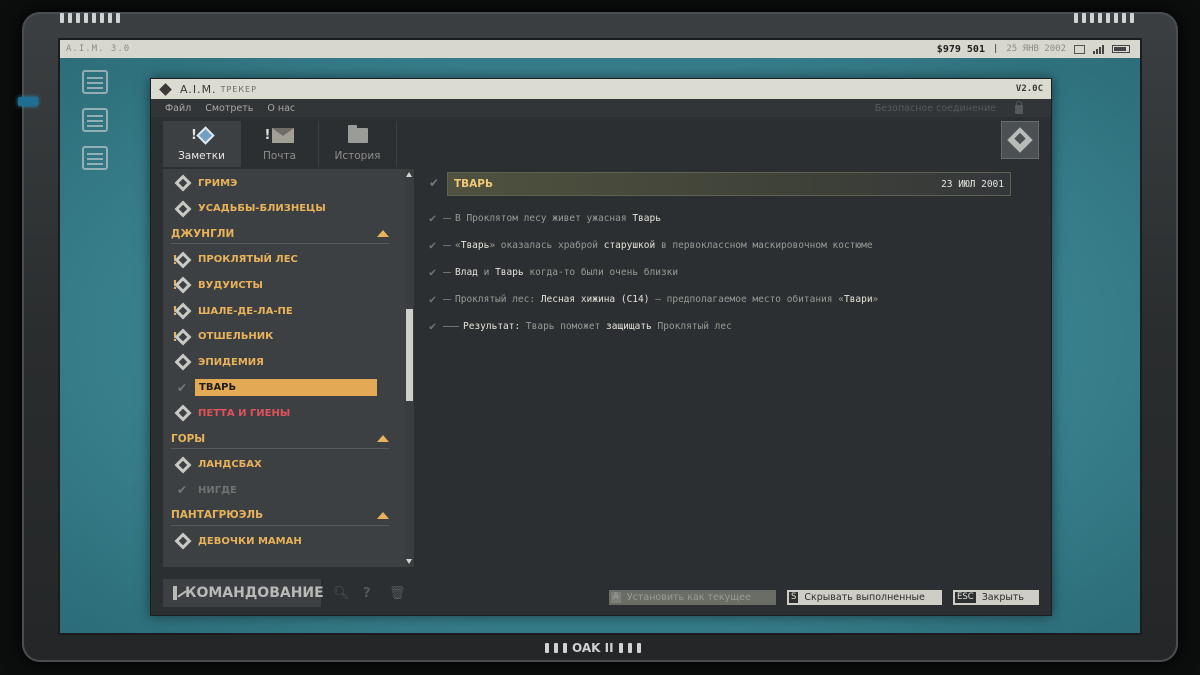 The width and height of the screenshot is (1200, 675). Describe the element at coordinates (357, 133) in the screenshot. I see `folder-icon` at that location.